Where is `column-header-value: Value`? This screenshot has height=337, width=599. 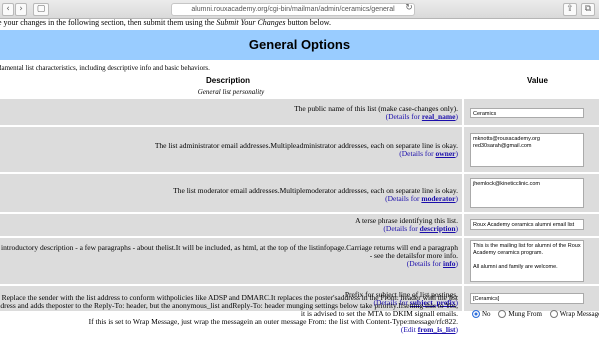 column-header-value: Value is located at coordinates (537, 80).